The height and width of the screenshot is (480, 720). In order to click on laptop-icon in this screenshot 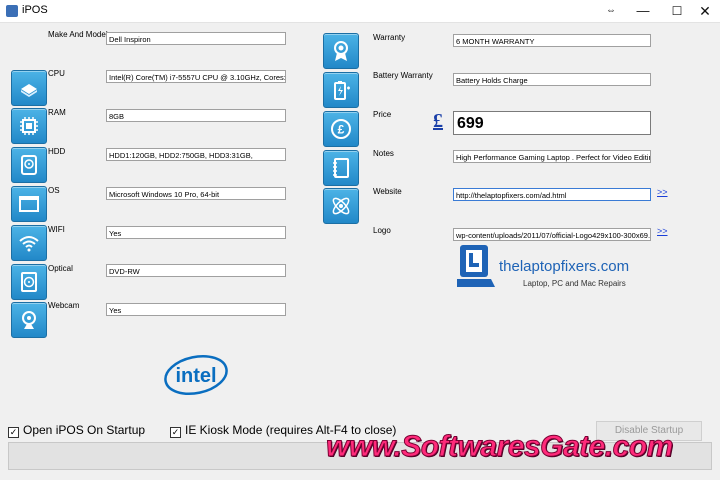, I will do `click(29, 88)`.